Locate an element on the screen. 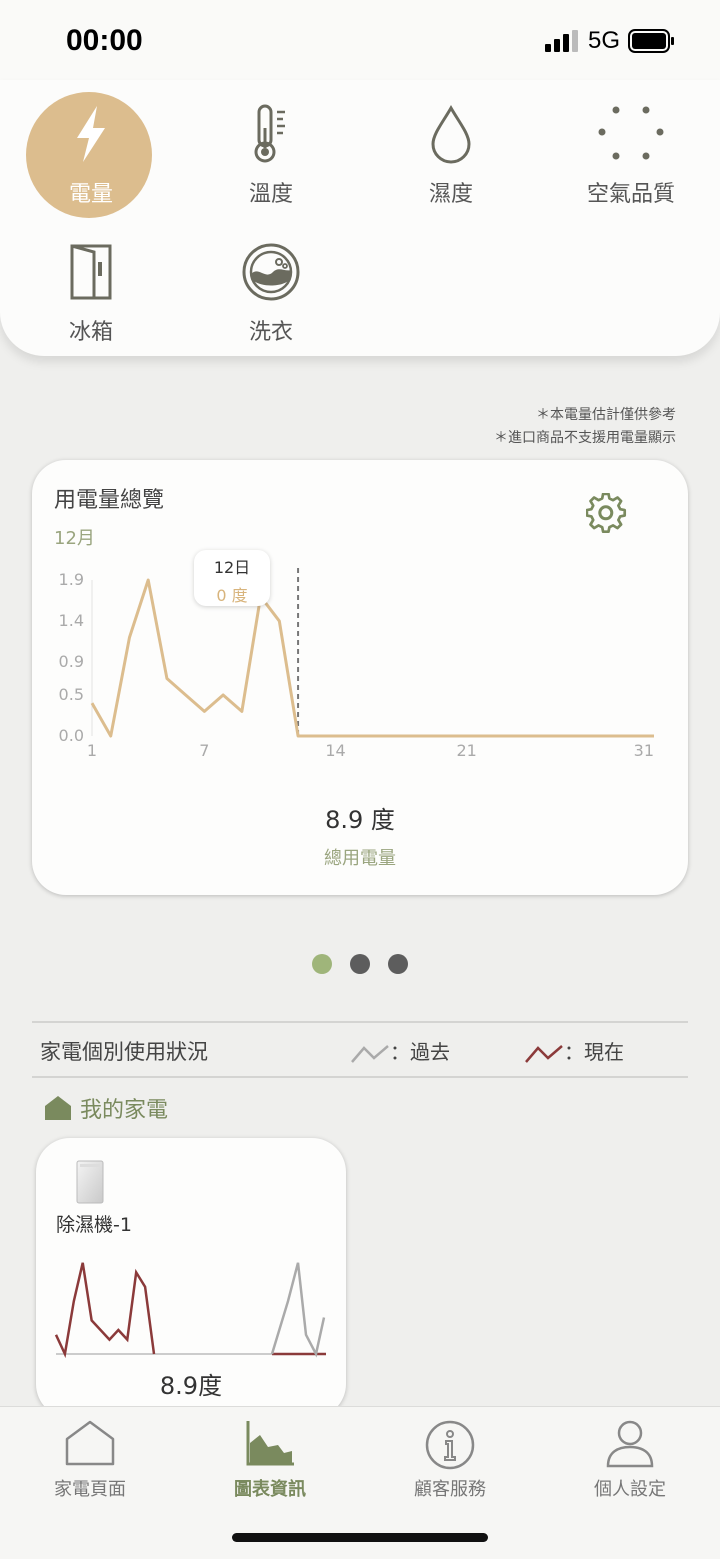 This screenshot has height=1559, width=720. my-appliances-label: 我的家電 is located at coordinates (124, 1110).